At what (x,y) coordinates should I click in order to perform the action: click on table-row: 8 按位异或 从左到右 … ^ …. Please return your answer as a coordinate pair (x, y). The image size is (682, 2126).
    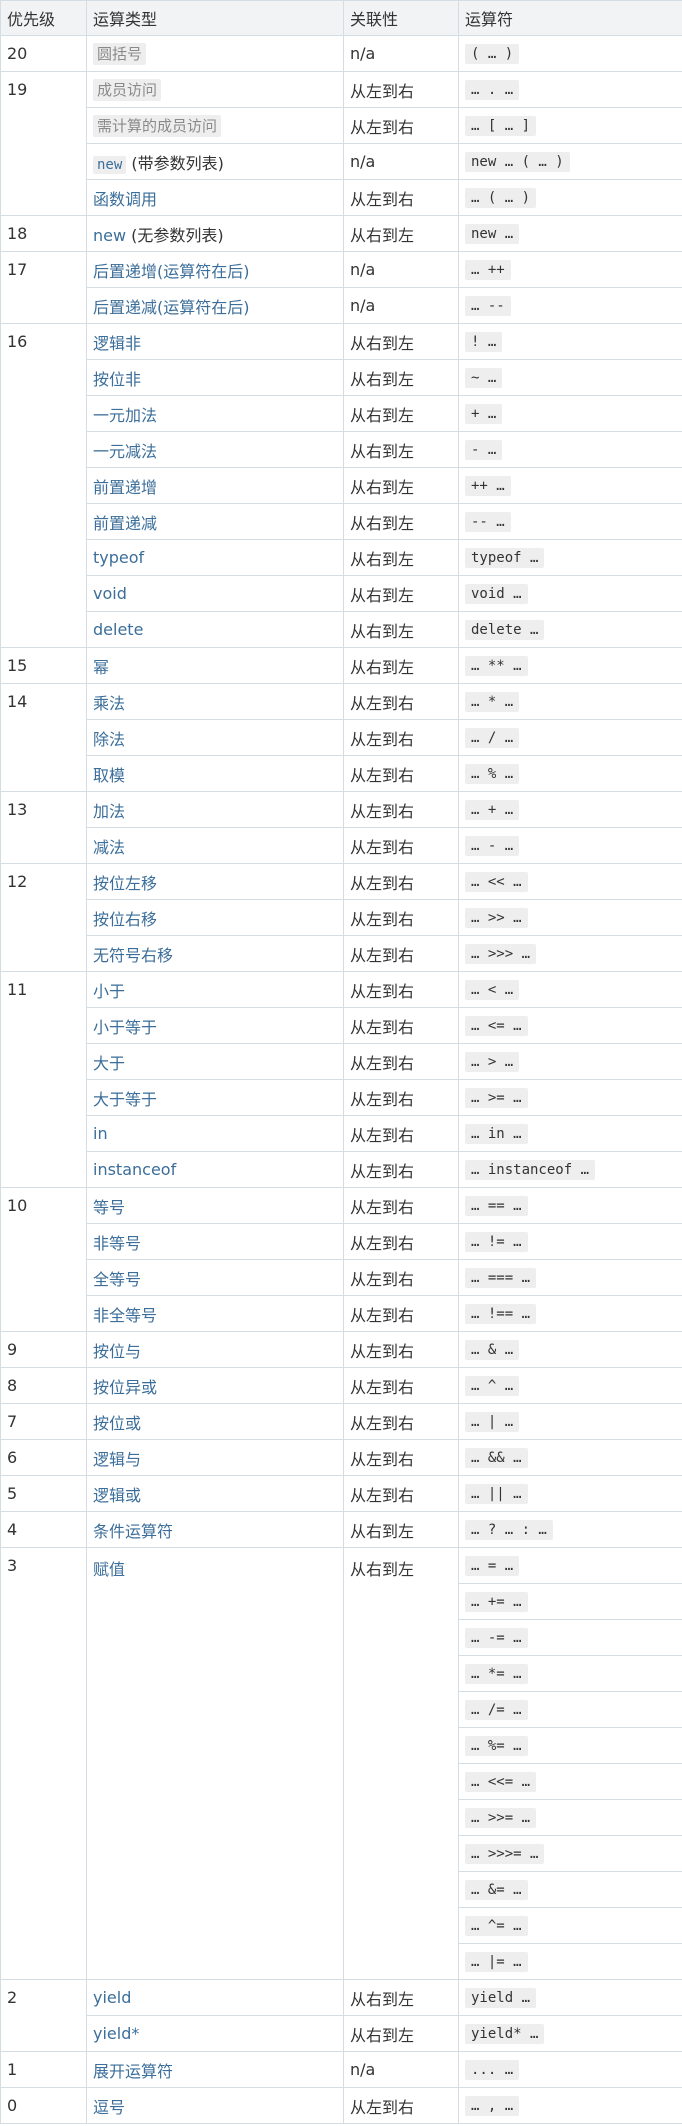
    Looking at the image, I should click on (341, 1385).